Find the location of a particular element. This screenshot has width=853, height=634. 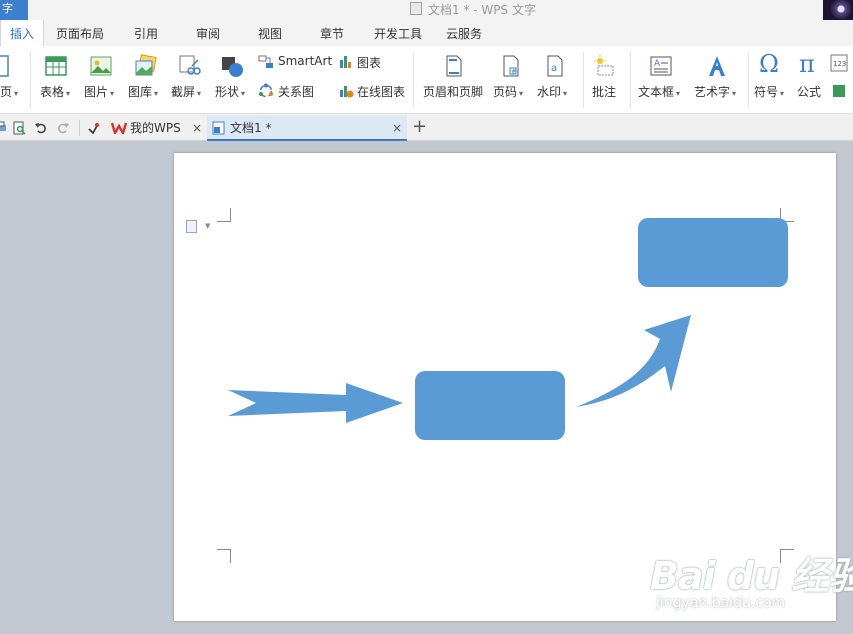

tab-references: 引用 is located at coordinates (146, 33).